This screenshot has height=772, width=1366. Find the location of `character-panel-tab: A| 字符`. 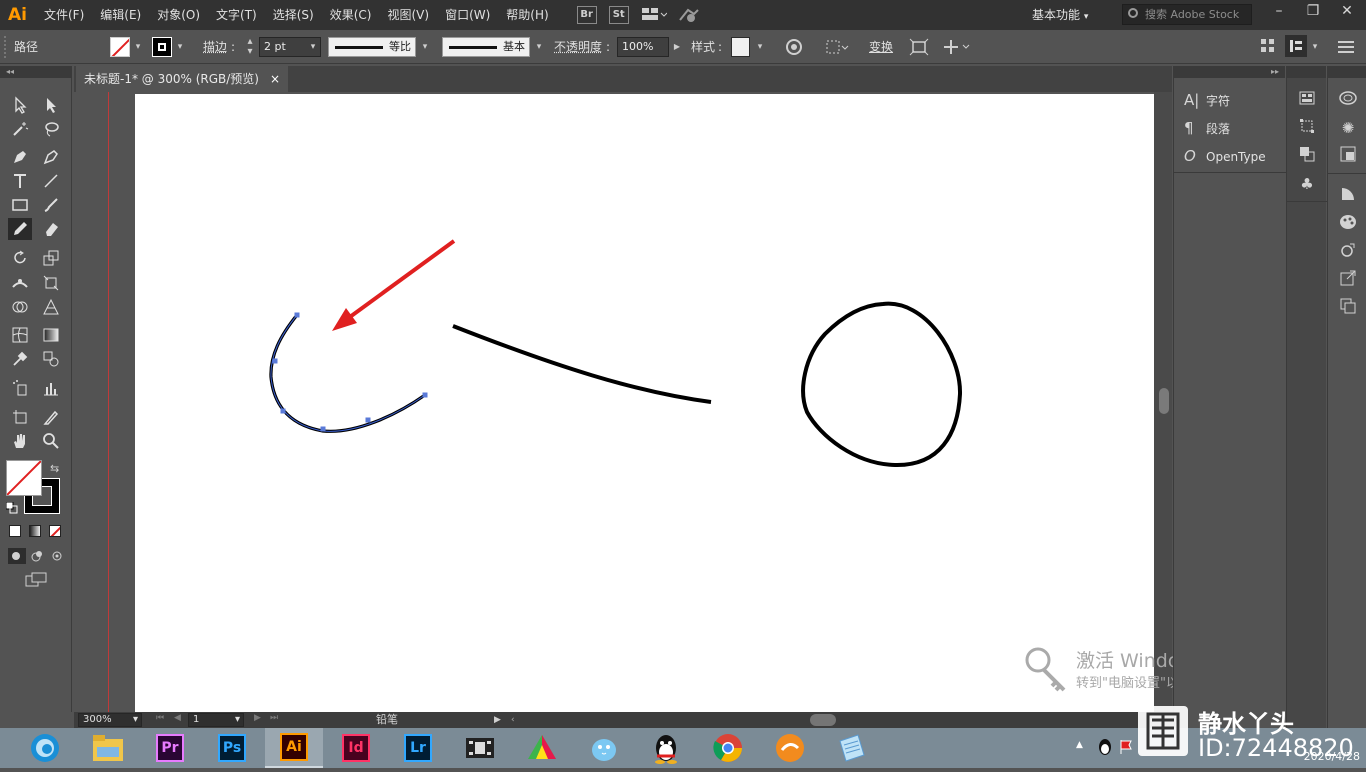

character-panel-tab: A| 字符 is located at coordinates (1234, 100).